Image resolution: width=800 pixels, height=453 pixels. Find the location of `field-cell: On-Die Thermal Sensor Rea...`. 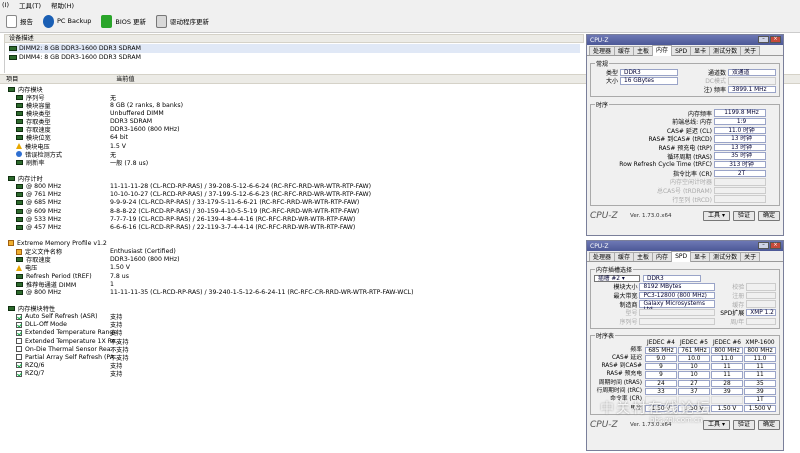

field-cell: On-Die Thermal Sensor Rea... is located at coordinates (58, 349).